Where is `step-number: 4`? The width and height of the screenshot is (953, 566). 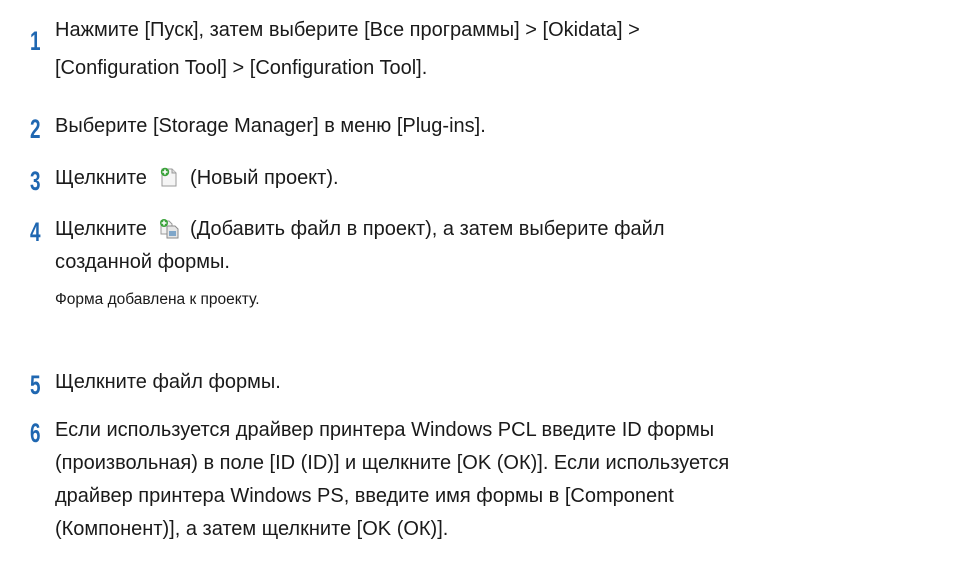 step-number: 4 is located at coordinates (35, 232).